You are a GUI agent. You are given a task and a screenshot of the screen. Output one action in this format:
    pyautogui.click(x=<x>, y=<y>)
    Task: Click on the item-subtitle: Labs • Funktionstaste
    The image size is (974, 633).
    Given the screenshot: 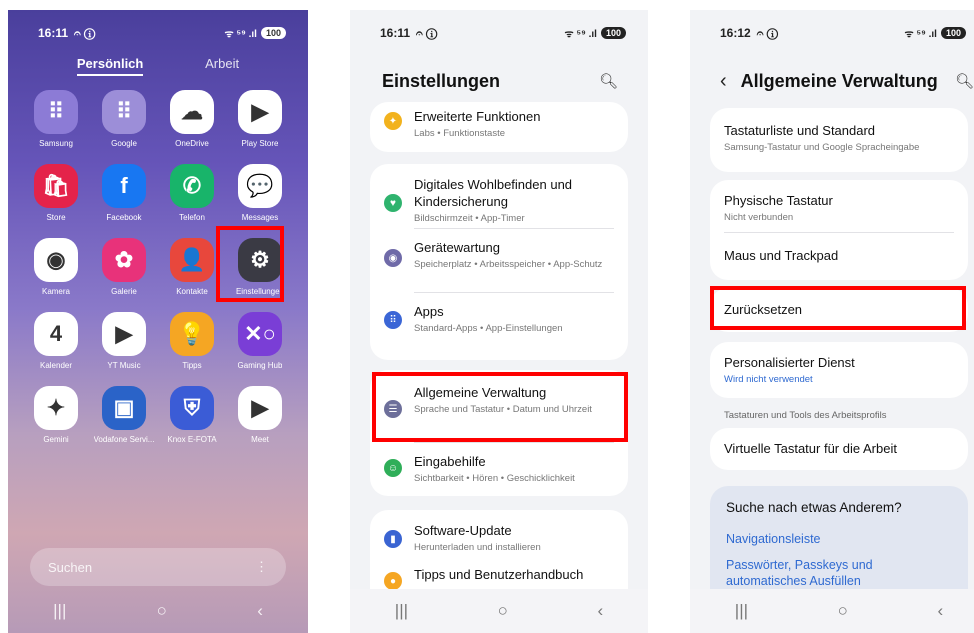 What is the action you would take?
    pyautogui.click(x=459, y=133)
    